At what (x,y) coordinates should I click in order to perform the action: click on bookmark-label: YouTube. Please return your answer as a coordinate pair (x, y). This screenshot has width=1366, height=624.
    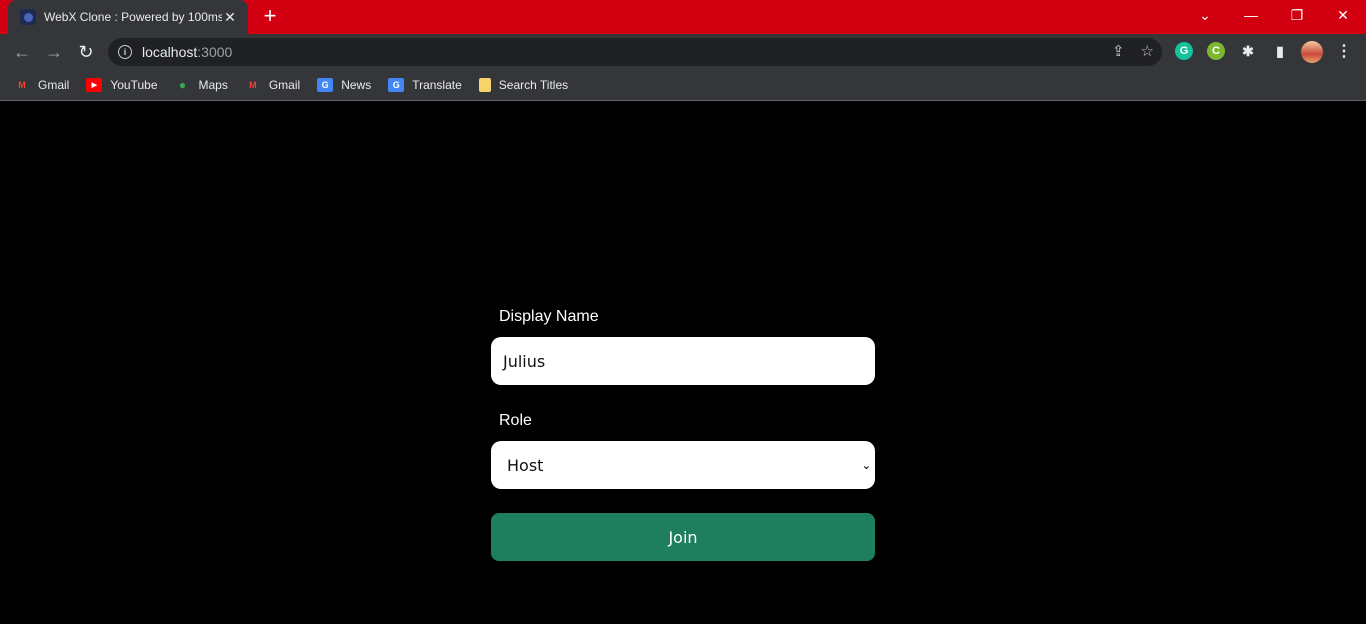
    Looking at the image, I should click on (134, 84).